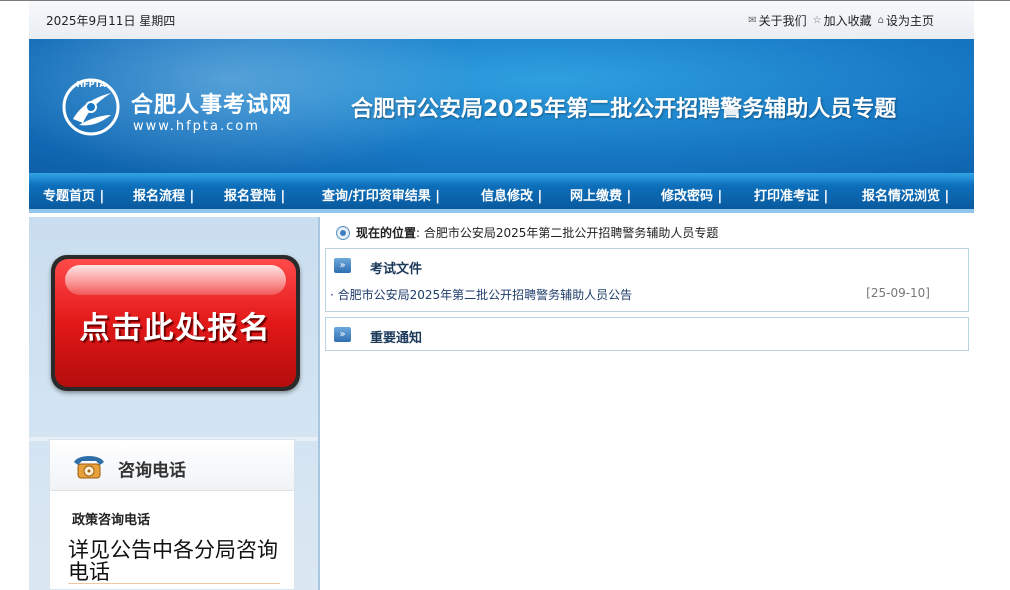 The height and width of the screenshot is (590, 1010). I want to click on add-favorite-label: 加入收藏, so click(847, 21).